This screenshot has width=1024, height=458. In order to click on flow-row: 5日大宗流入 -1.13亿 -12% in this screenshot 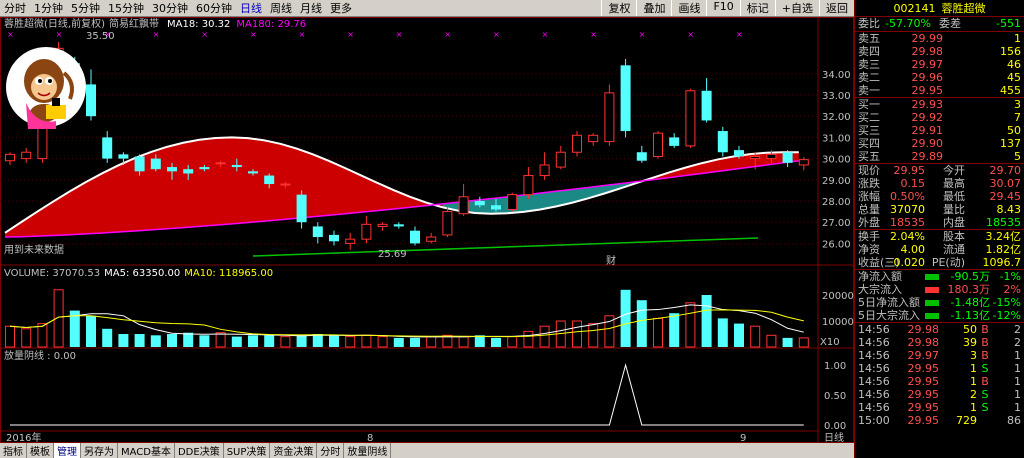, I will do `click(939, 315)`.